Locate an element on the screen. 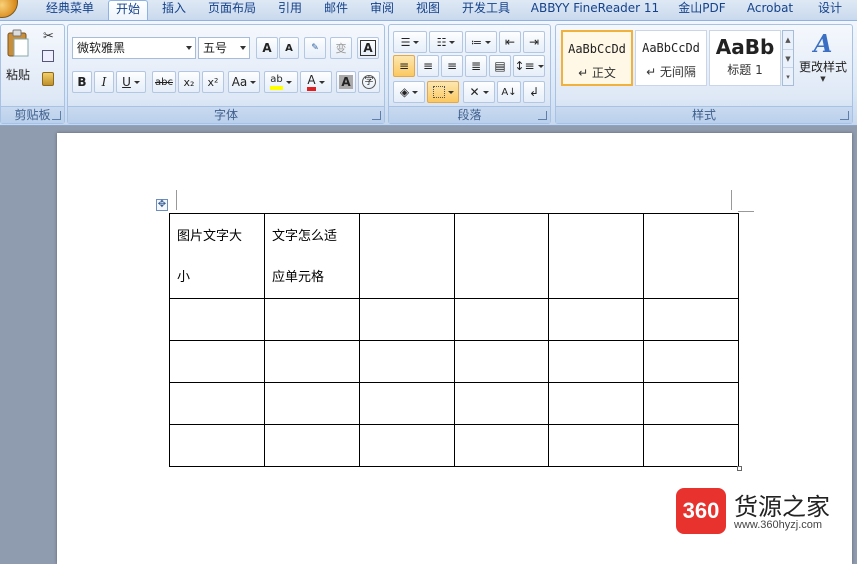  align-right-button: ≡ is located at coordinates (452, 66).